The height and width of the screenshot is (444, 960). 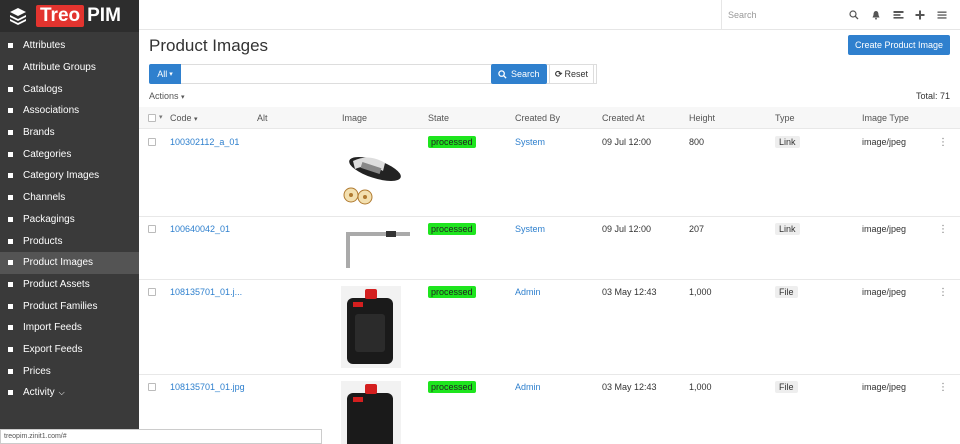 I want to click on logo-treo-text: Treo, so click(x=60, y=16).